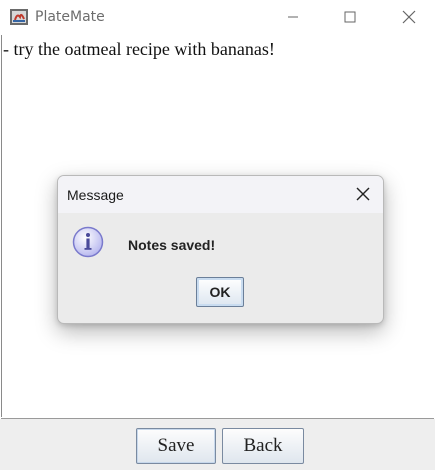  Describe the element at coordinates (95, 195) in the screenshot. I see `dialog-title: Message` at that location.